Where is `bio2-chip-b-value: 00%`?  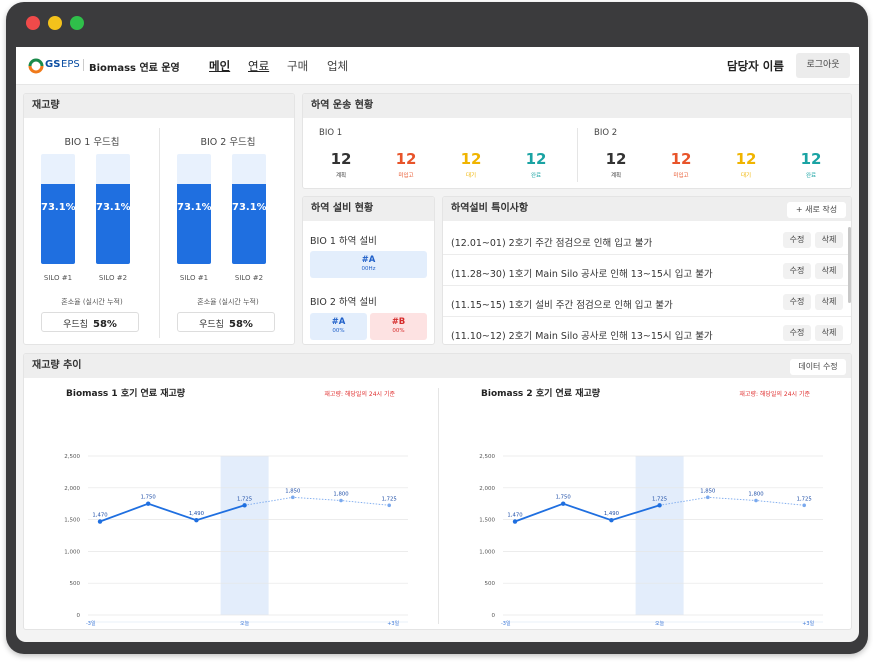
bio2-chip-b-value: 00% is located at coordinates (398, 331).